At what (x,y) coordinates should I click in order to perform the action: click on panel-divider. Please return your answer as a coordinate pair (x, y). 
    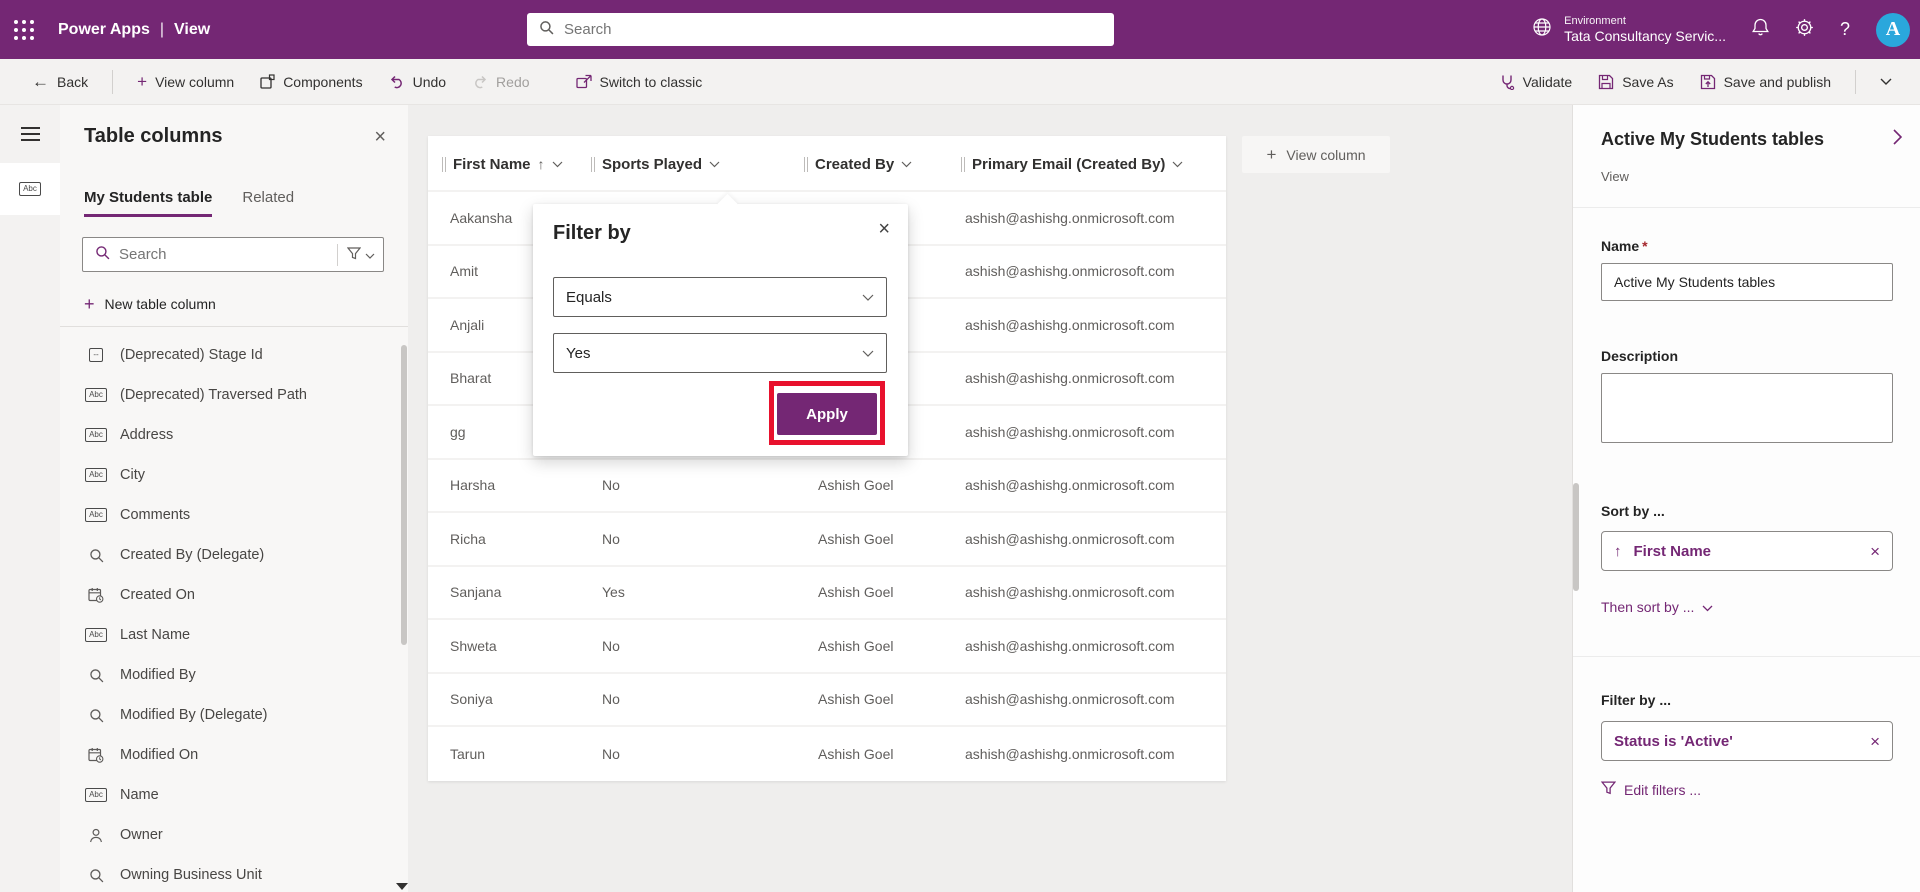
    Looking at the image, I should click on (234, 326).